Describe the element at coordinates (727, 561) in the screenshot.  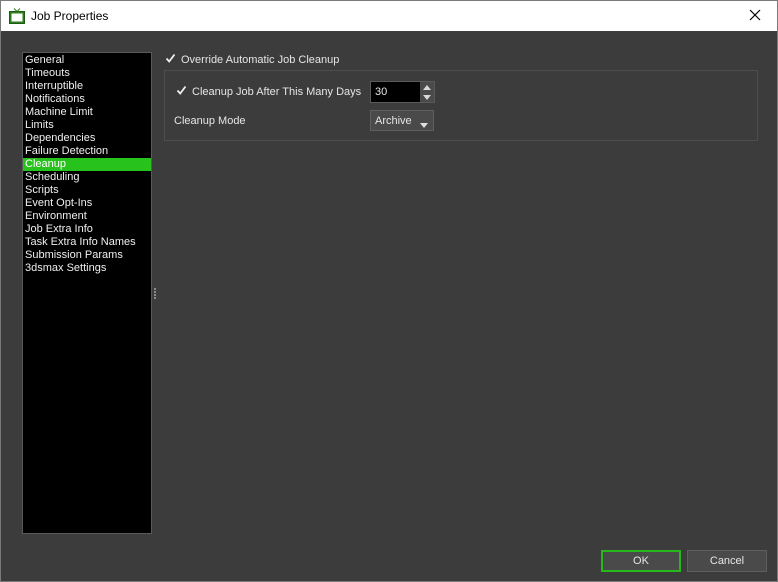
I see `cancel-button: Cancel` at that location.